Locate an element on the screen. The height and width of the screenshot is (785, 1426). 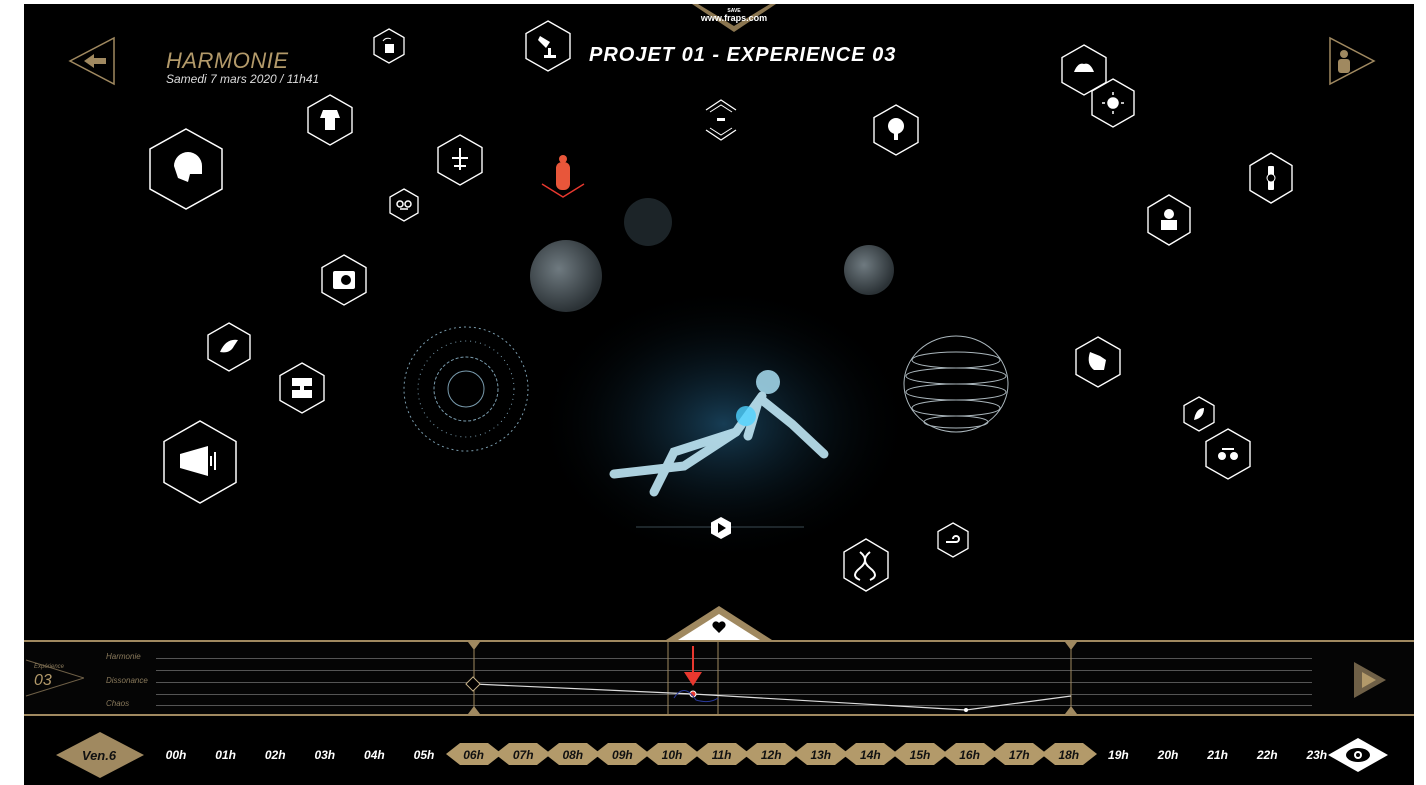
desk-lamp-button is located at coordinates (548, 46).